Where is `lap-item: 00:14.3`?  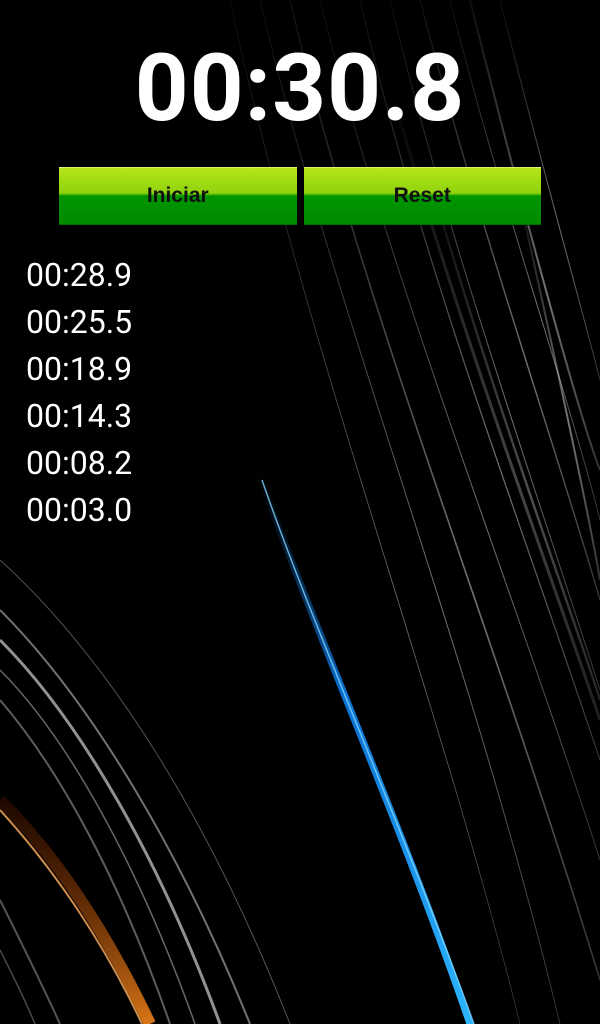 lap-item: 00:14.3 is located at coordinates (79, 416).